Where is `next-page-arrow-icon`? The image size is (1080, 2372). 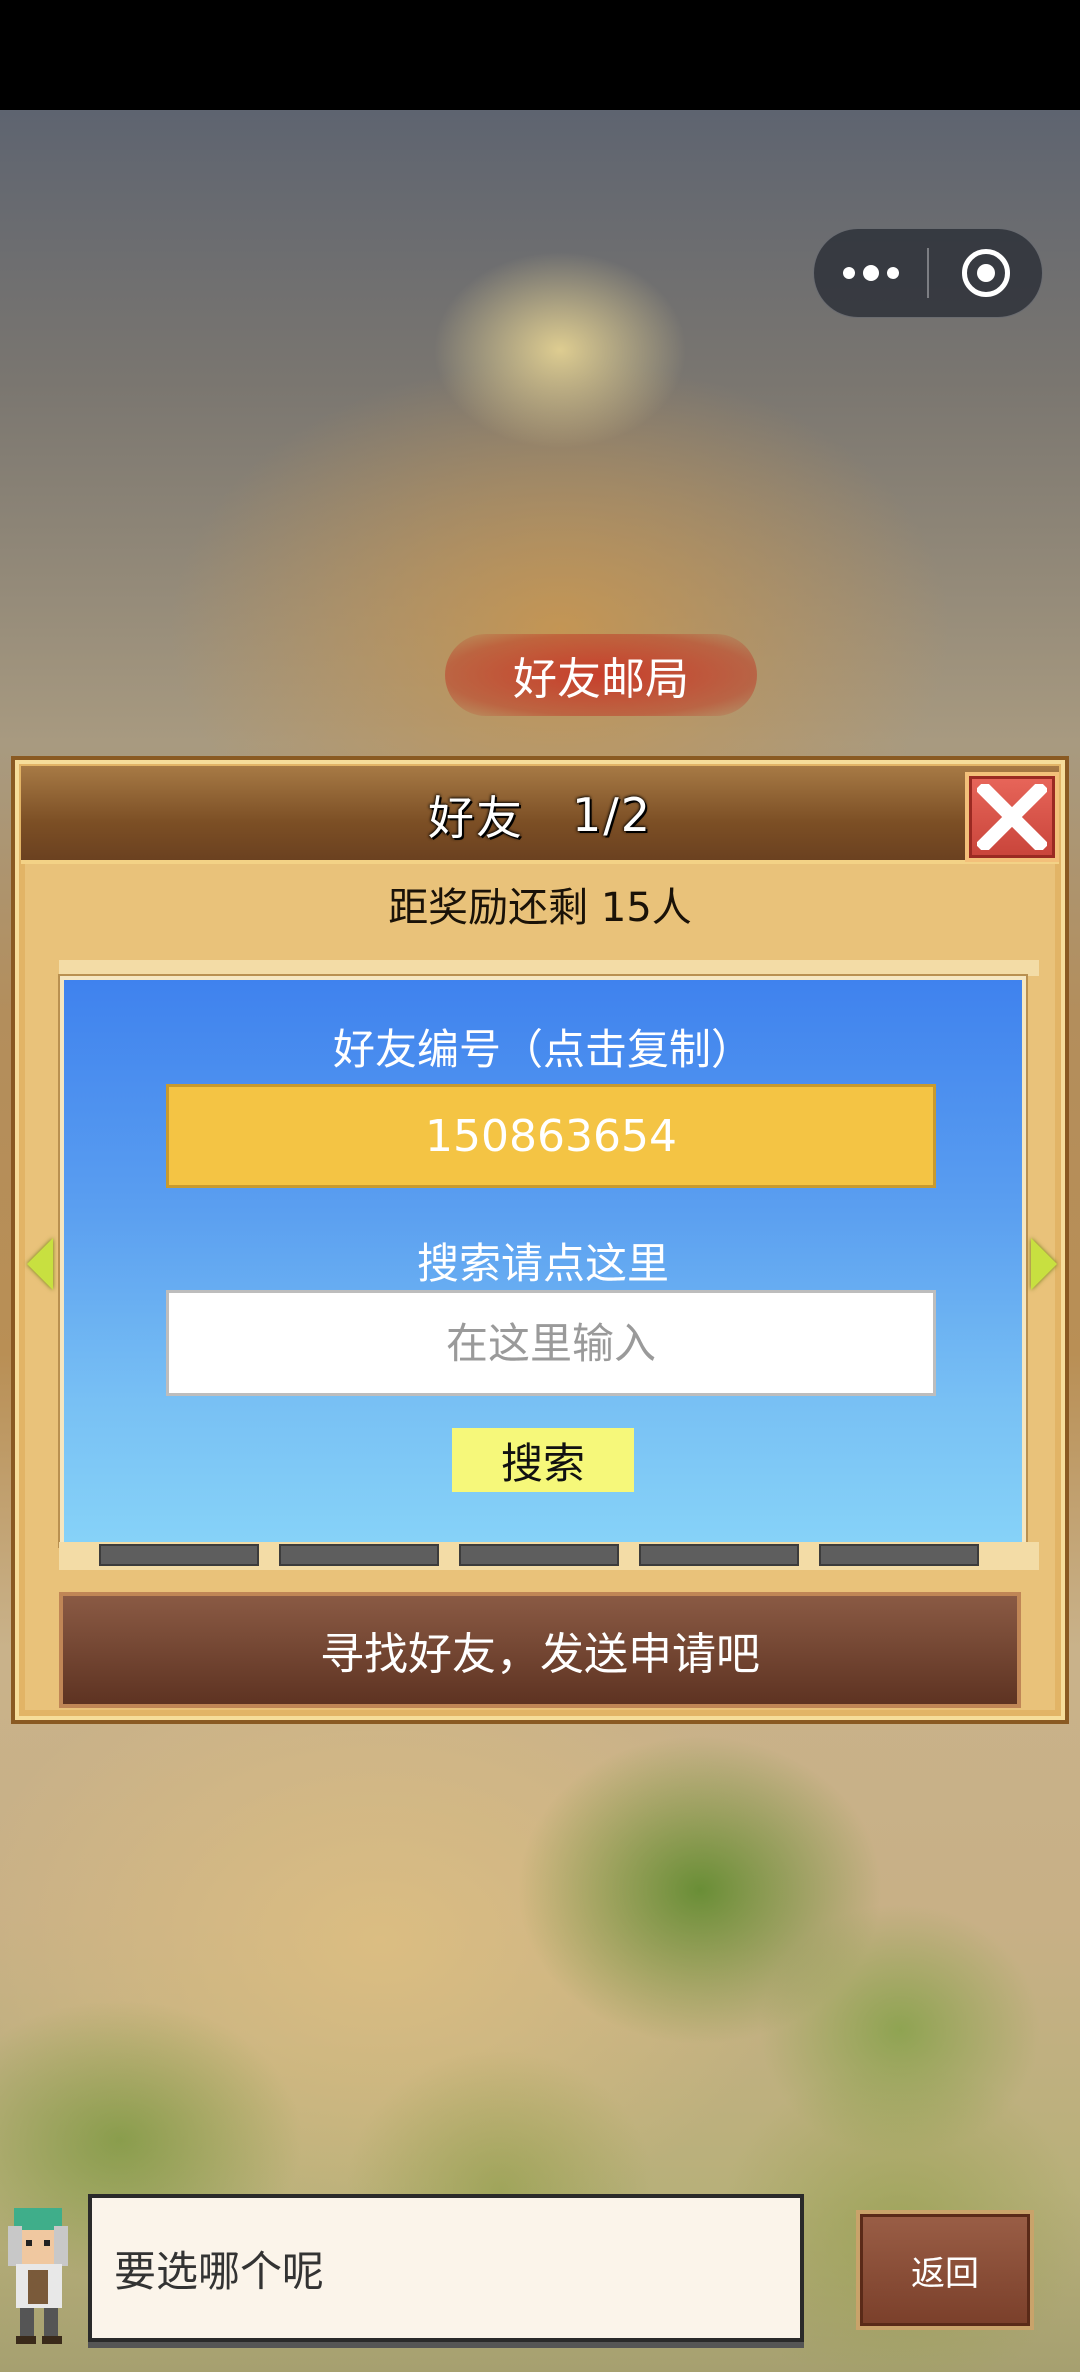
next-page-arrow-icon is located at coordinates (1044, 1264).